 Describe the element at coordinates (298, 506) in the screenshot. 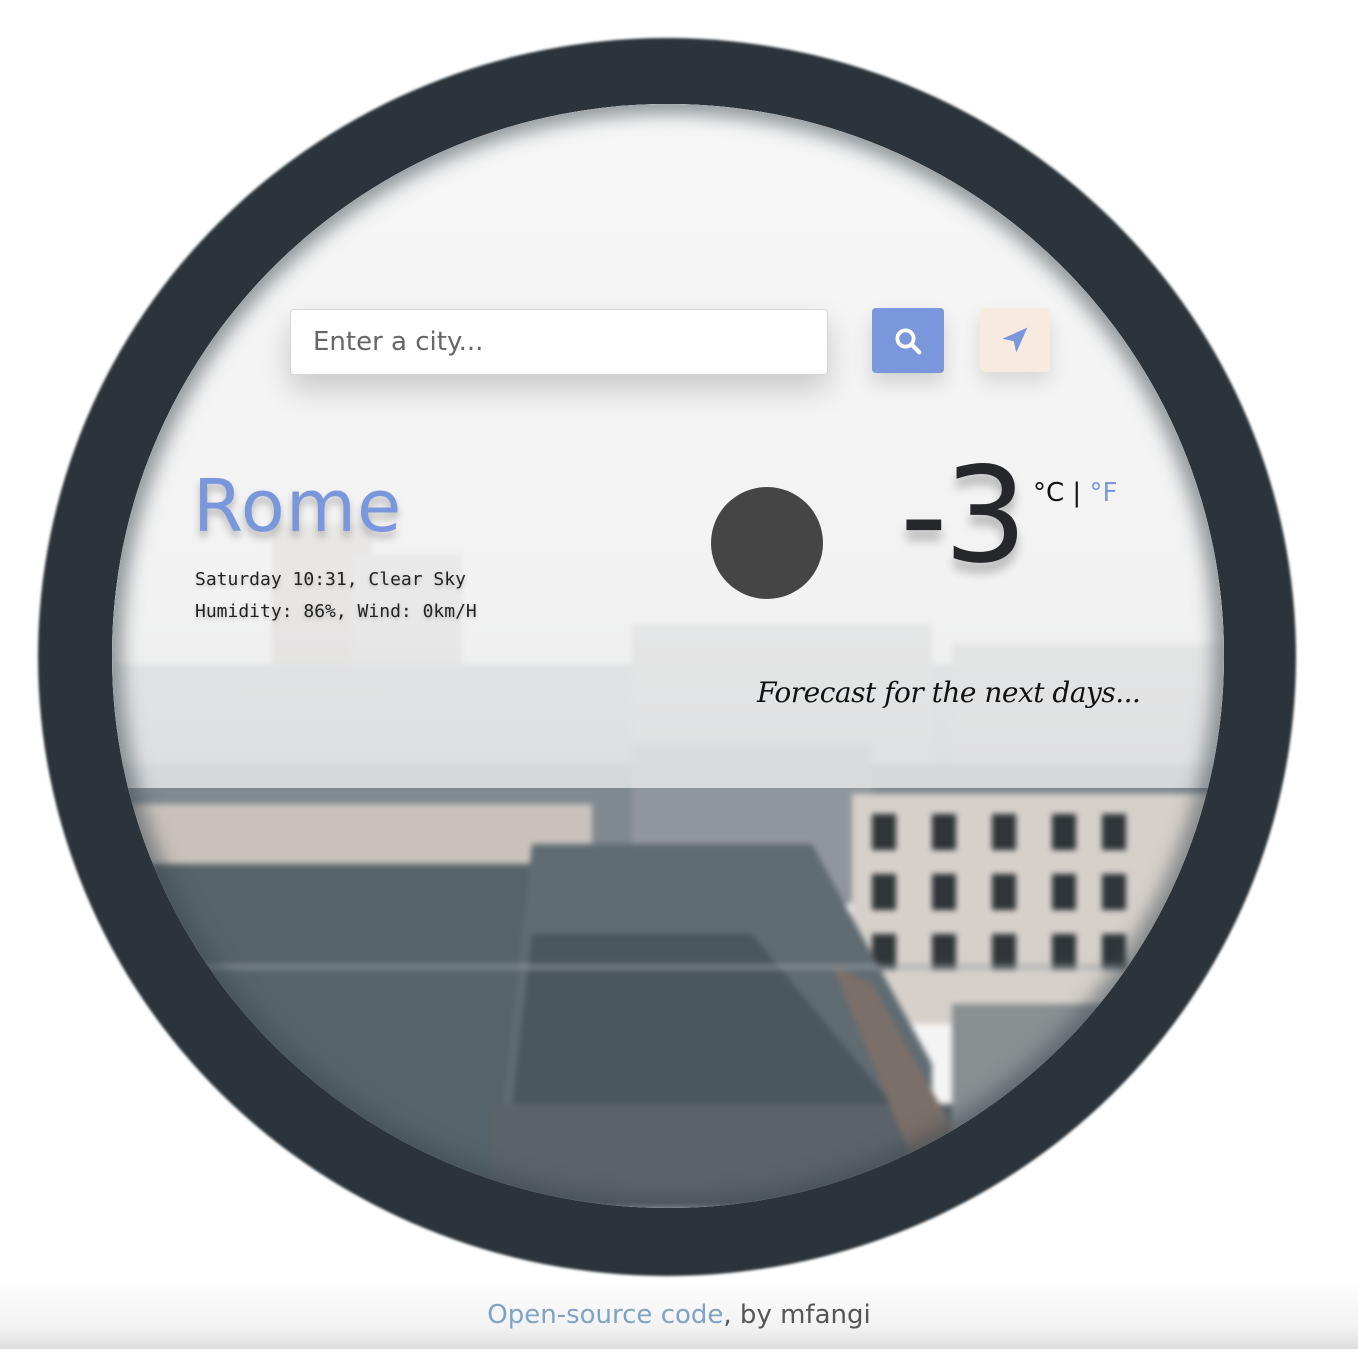

I see `city-name: Rome` at that location.